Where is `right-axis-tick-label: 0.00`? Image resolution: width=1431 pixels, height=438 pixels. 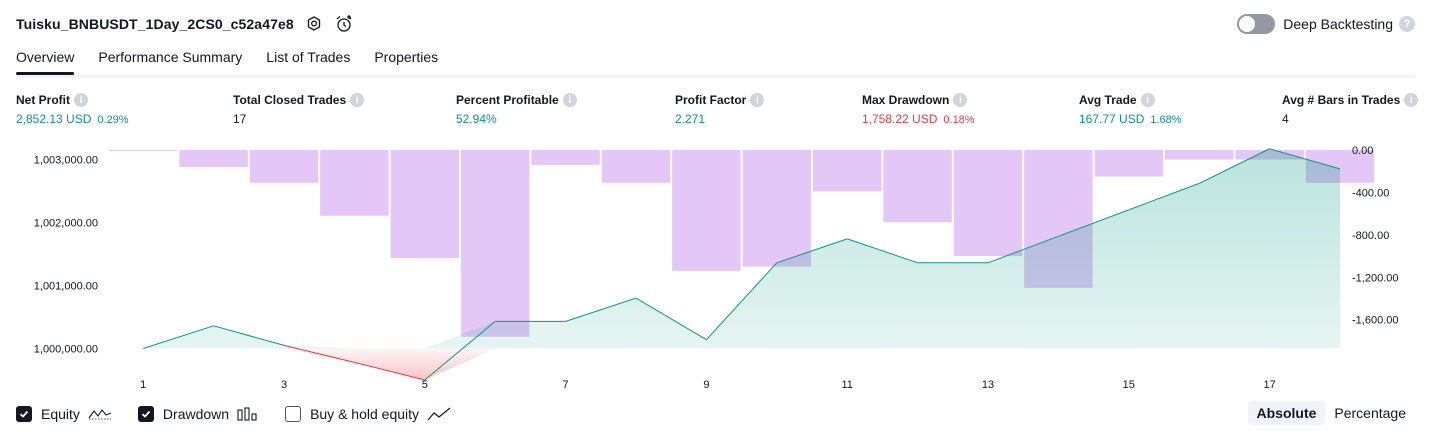 right-axis-tick-label: 0.00 is located at coordinates (1362, 151).